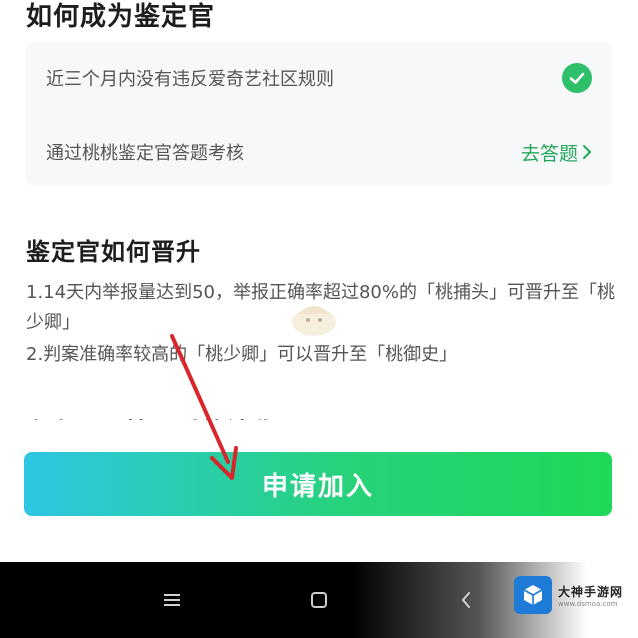  Describe the element at coordinates (190, 79) in the screenshot. I see `requirement-text: 近三个月内没有违反爱奇艺社区规则` at that location.